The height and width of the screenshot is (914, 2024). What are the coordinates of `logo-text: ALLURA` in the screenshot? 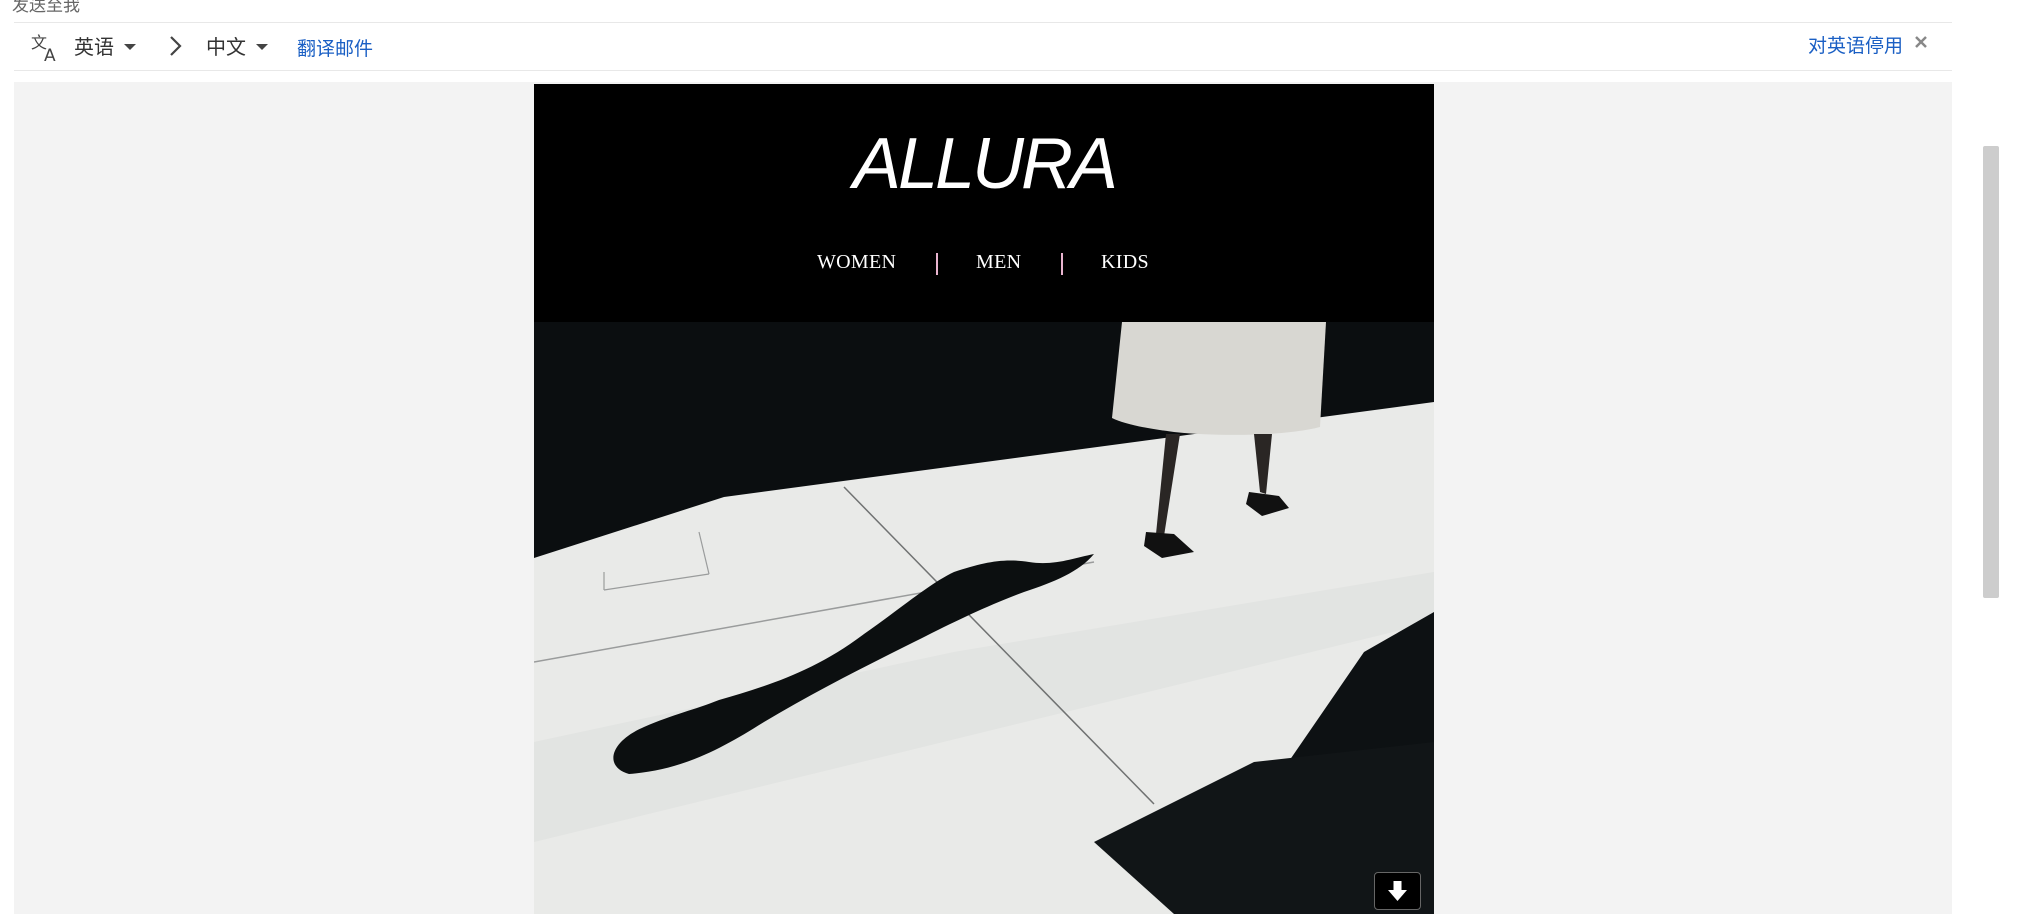 It's located at (982, 164).